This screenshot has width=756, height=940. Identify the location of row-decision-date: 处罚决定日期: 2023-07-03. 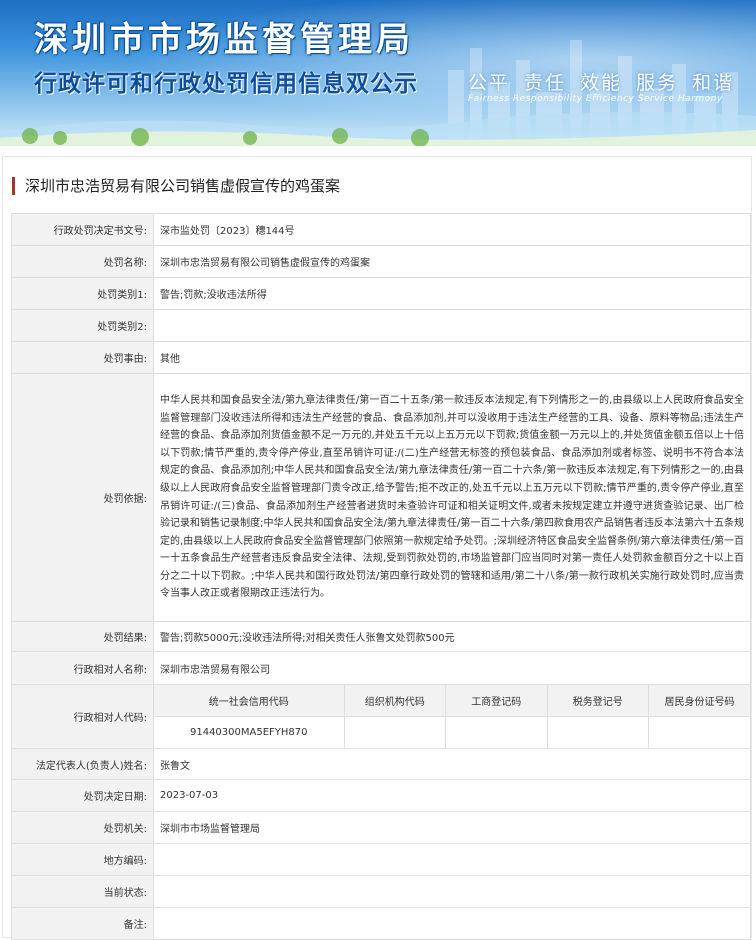
(381, 795).